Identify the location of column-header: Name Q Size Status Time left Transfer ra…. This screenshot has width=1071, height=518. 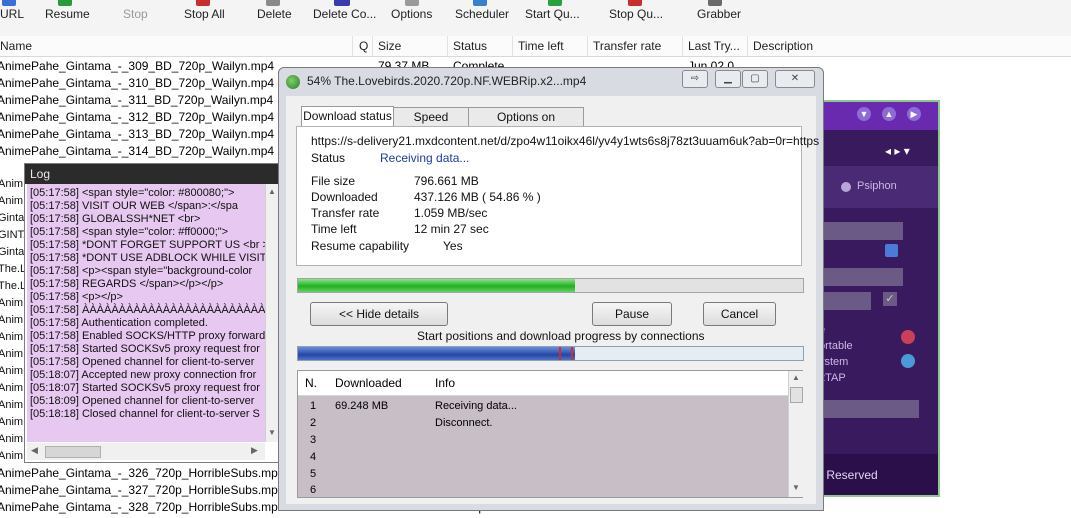
(535, 46).